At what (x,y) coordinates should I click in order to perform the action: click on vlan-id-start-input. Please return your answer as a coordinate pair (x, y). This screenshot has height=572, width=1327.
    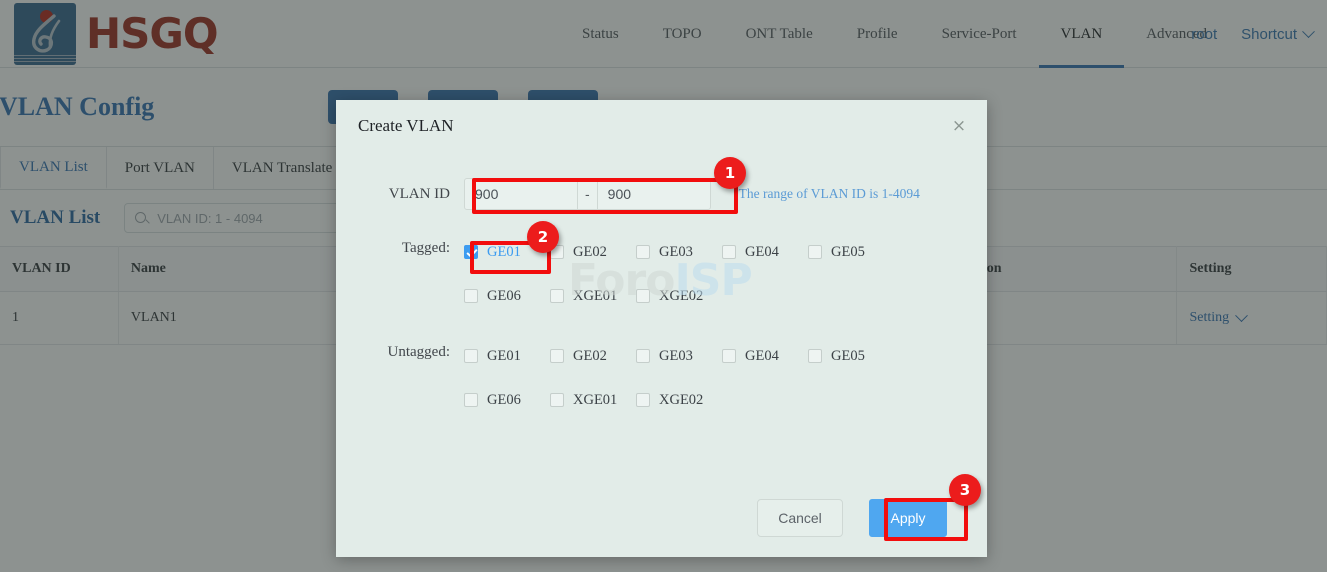
    Looking at the image, I should click on (521, 194).